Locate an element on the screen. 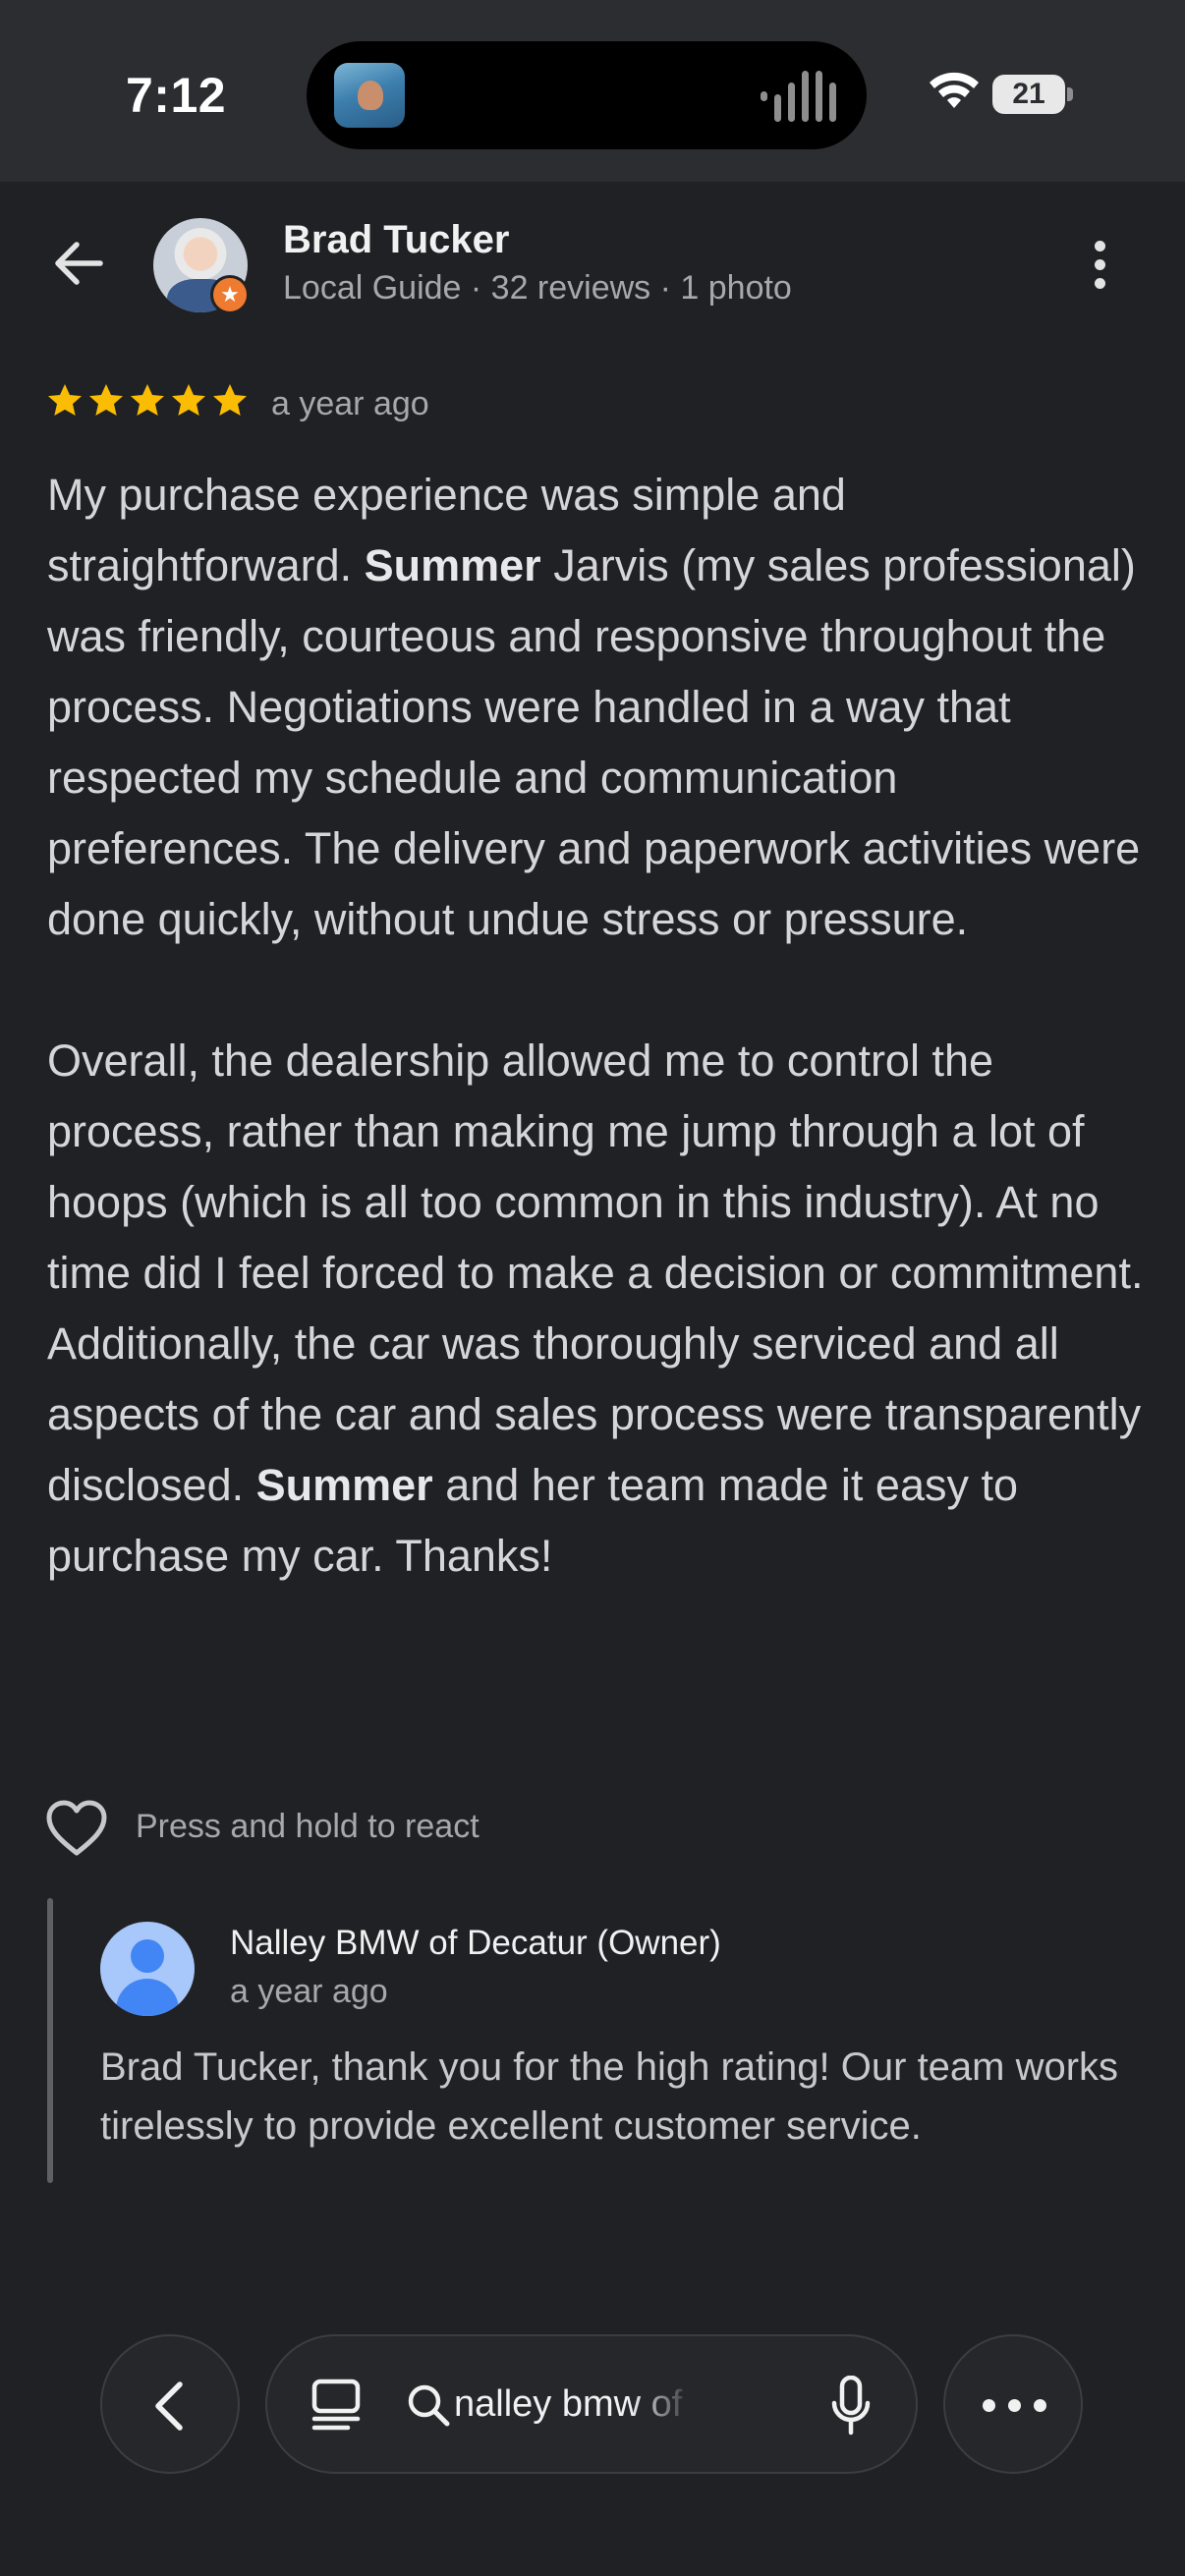 The image size is (1185, 2576). reviewer-name: Brad Tucker is located at coordinates (396, 240).